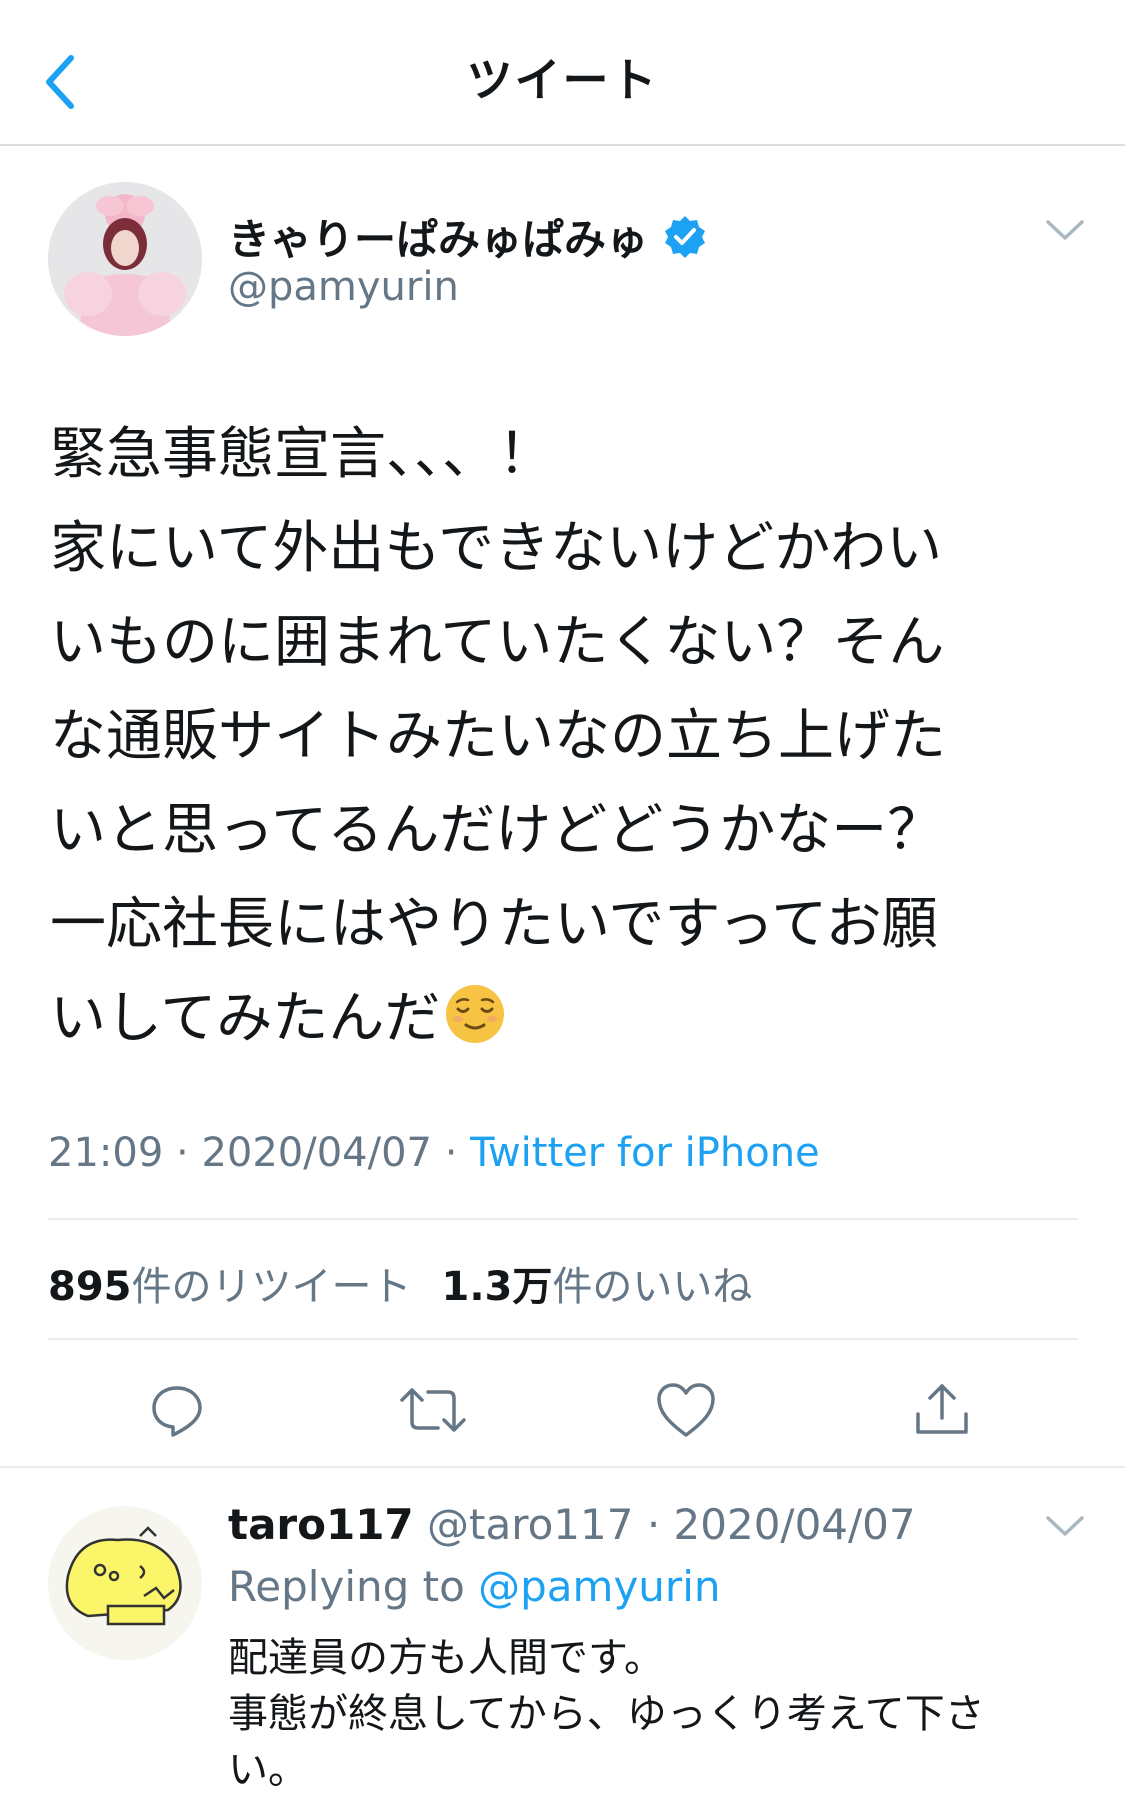 This screenshot has width=1125, height=1804. I want to click on tweet-options-button, so click(1065, 230).